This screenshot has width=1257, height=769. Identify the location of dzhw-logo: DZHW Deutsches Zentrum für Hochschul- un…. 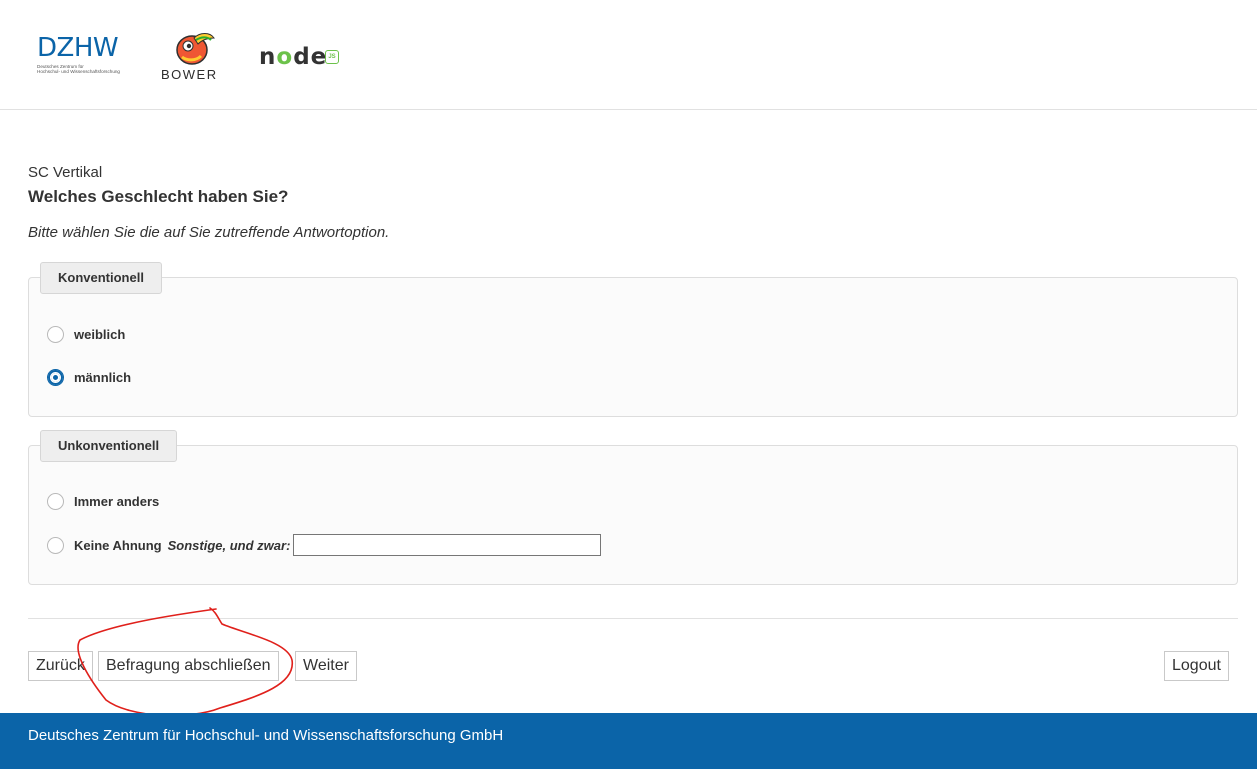
(83, 56).